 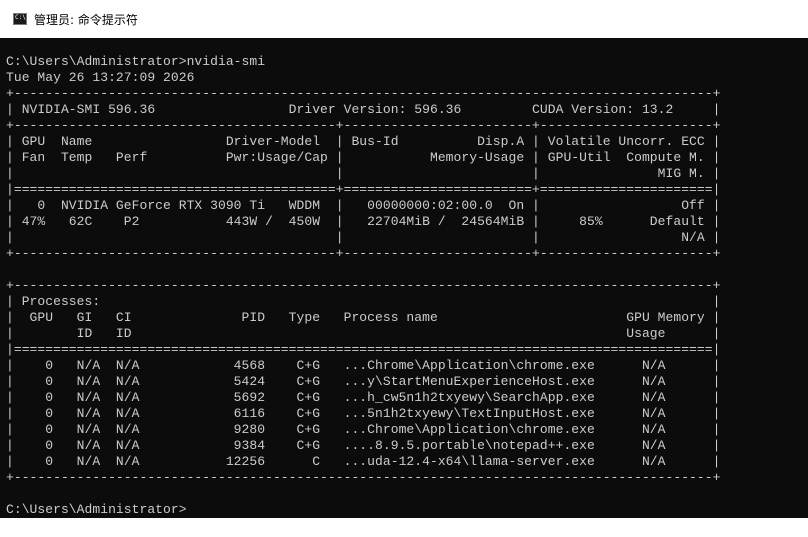 What do you see at coordinates (363, 301) in the screenshot?
I see `processes-title-line: | Processes: |` at bounding box center [363, 301].